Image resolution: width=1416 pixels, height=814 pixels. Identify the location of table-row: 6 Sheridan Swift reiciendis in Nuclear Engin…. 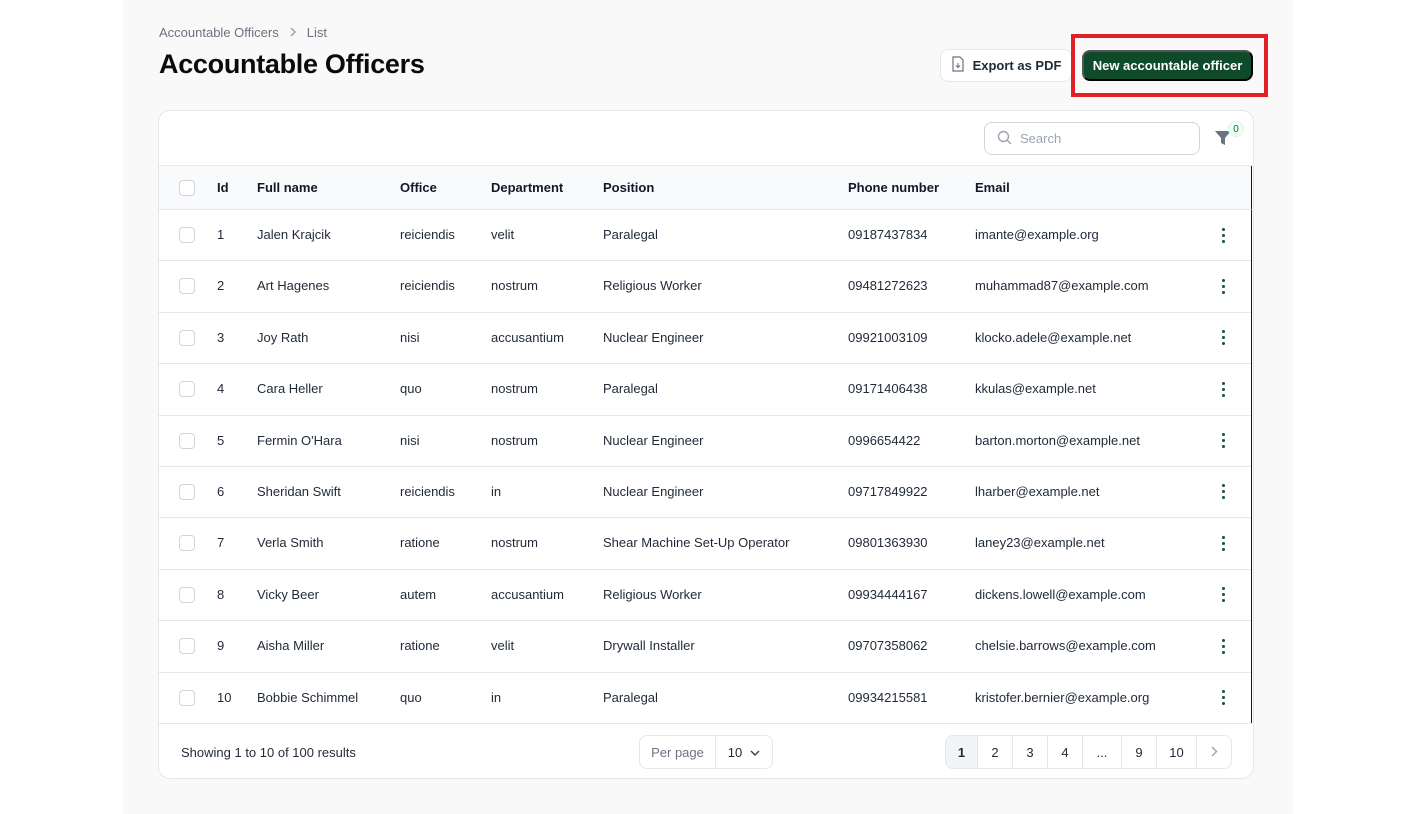
(705, 493).